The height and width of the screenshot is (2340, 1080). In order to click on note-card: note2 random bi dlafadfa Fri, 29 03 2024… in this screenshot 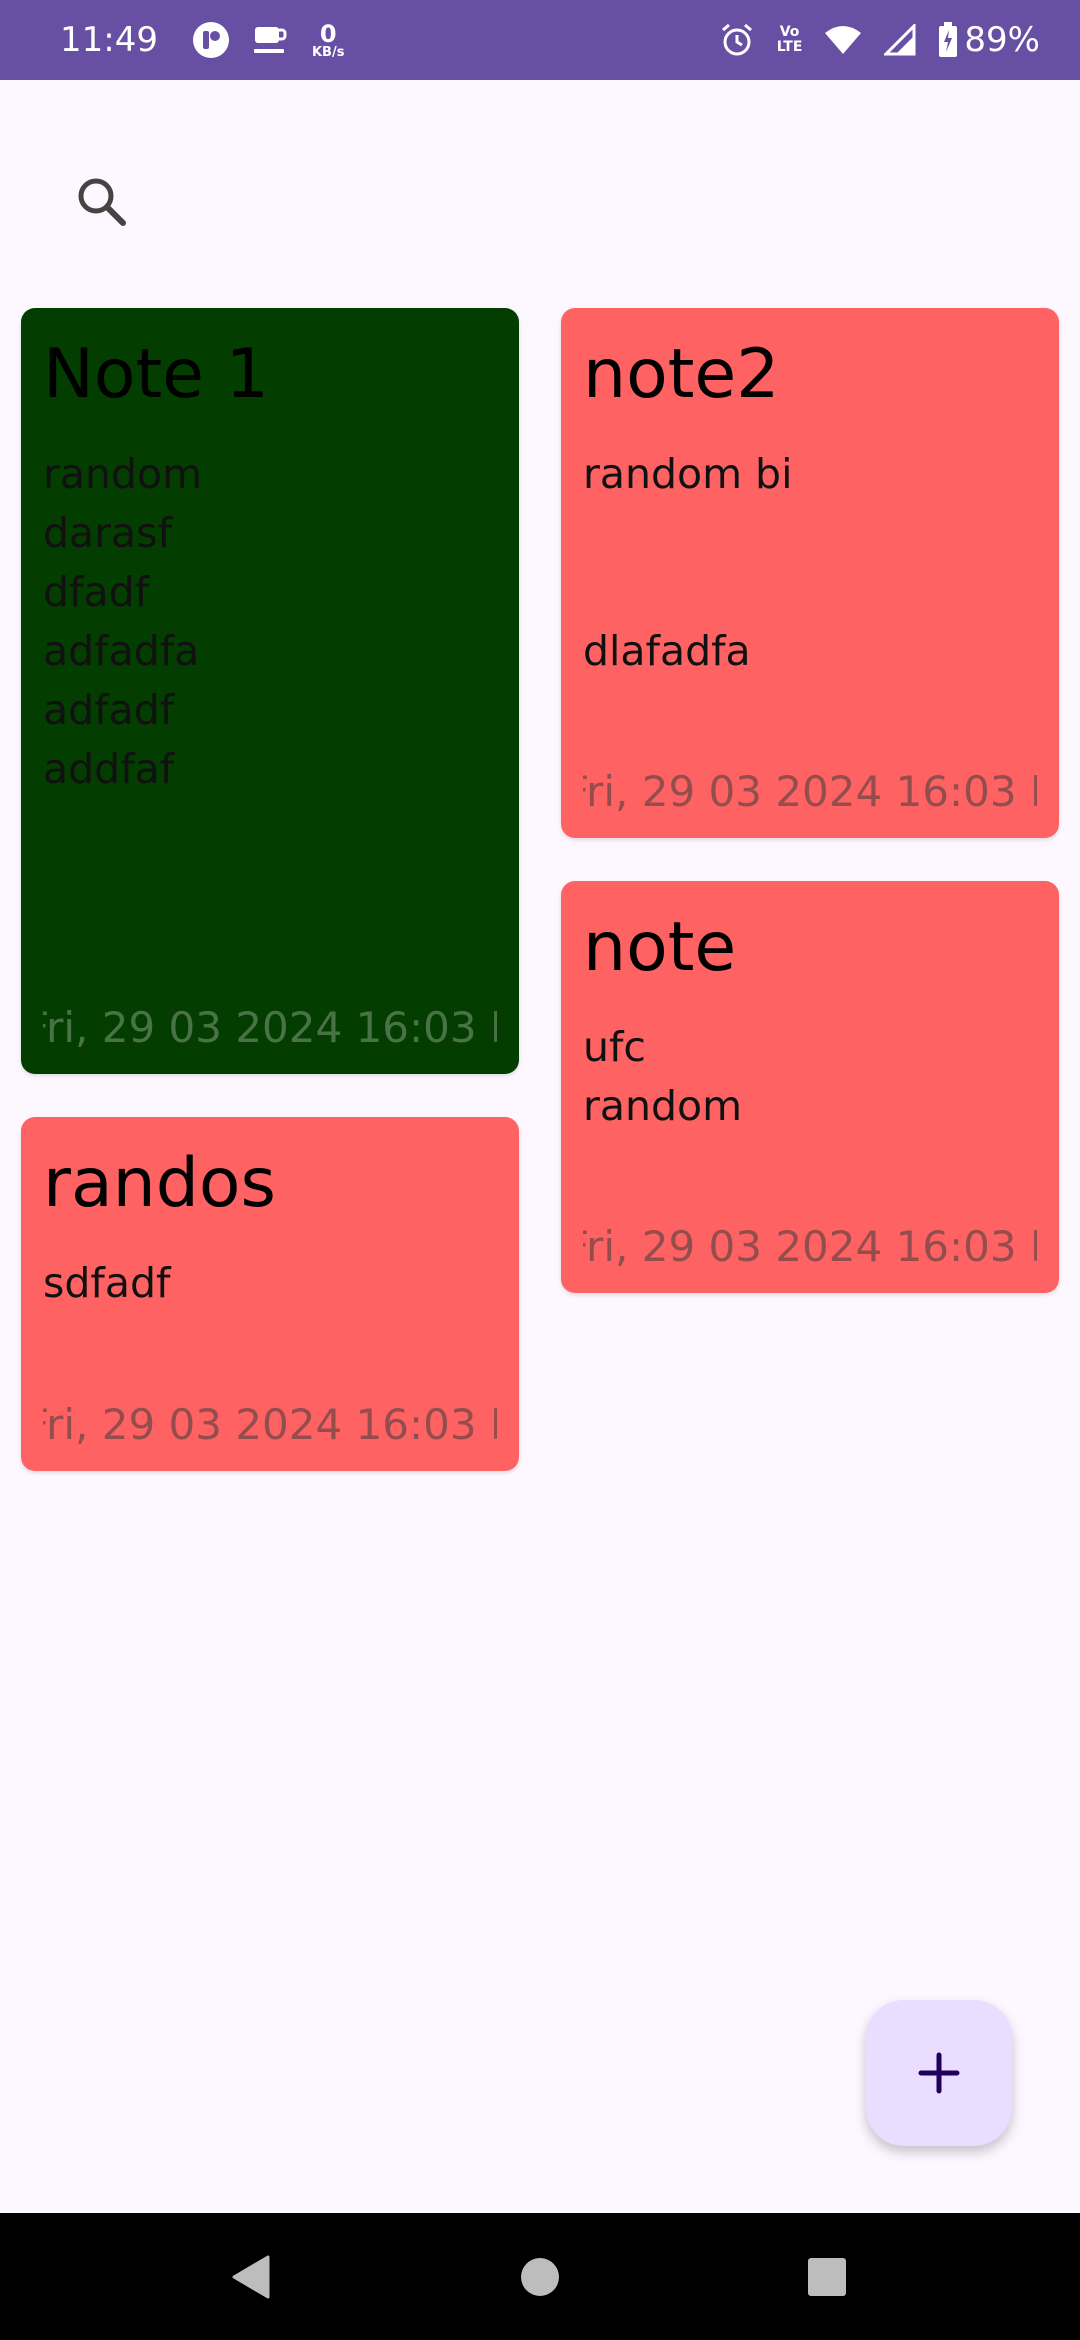, I will do `click(810, 573)`.